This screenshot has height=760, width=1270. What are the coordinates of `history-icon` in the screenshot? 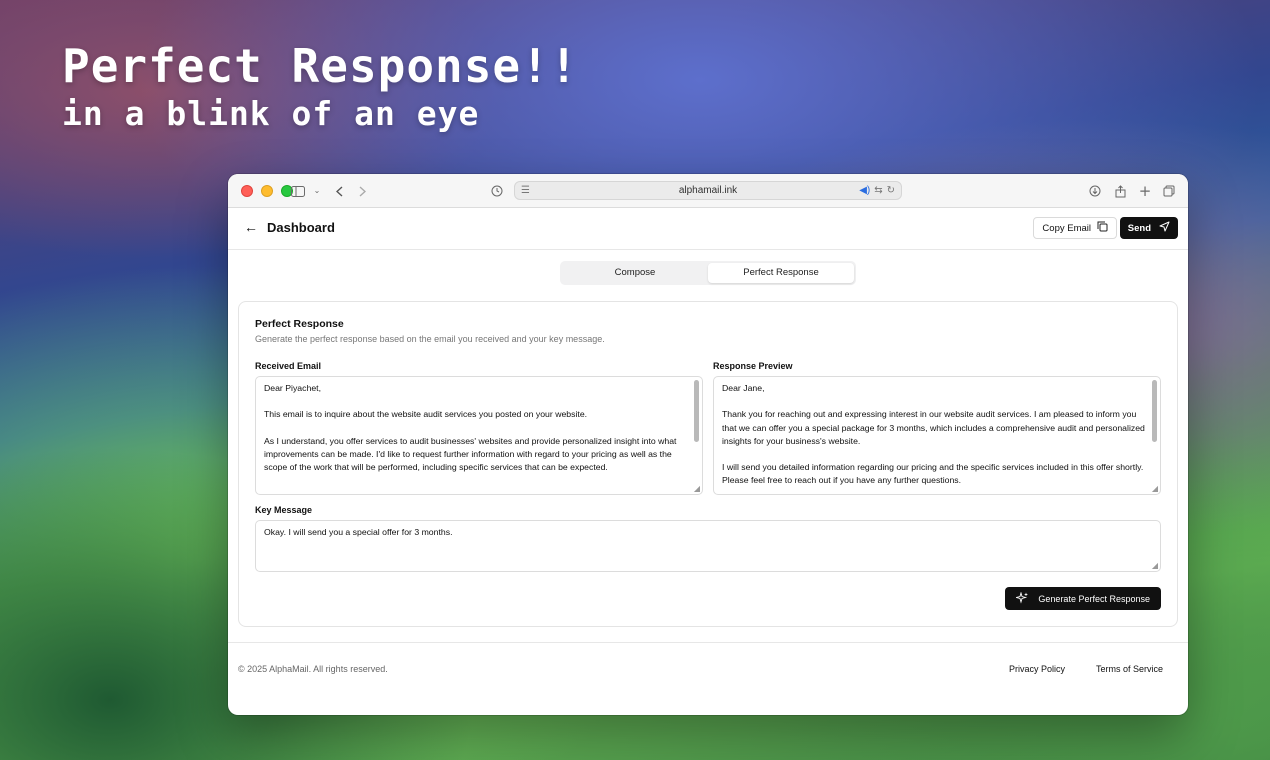 It's located at (497, 191).